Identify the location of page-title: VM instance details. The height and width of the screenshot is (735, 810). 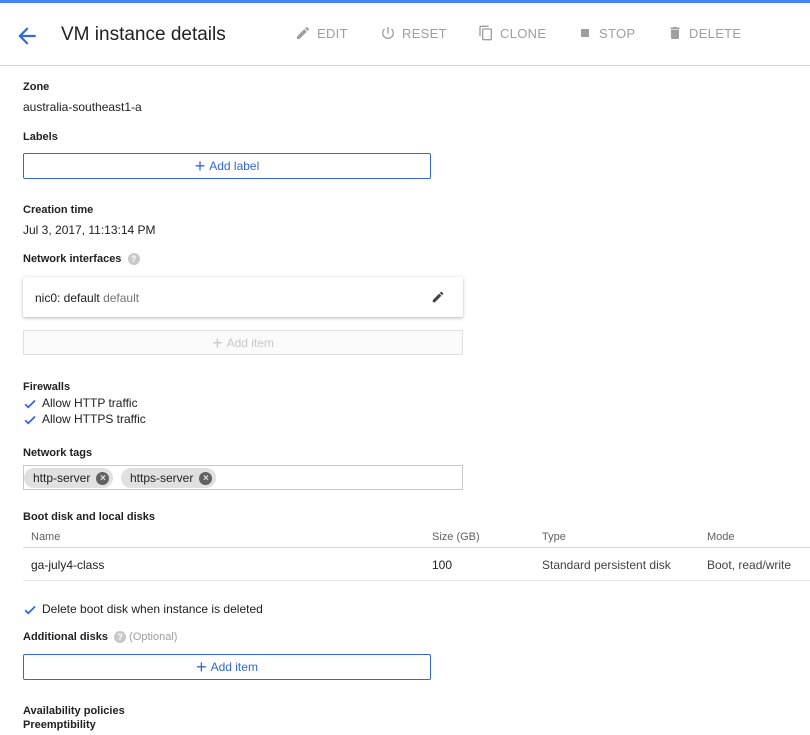
(143, 34).